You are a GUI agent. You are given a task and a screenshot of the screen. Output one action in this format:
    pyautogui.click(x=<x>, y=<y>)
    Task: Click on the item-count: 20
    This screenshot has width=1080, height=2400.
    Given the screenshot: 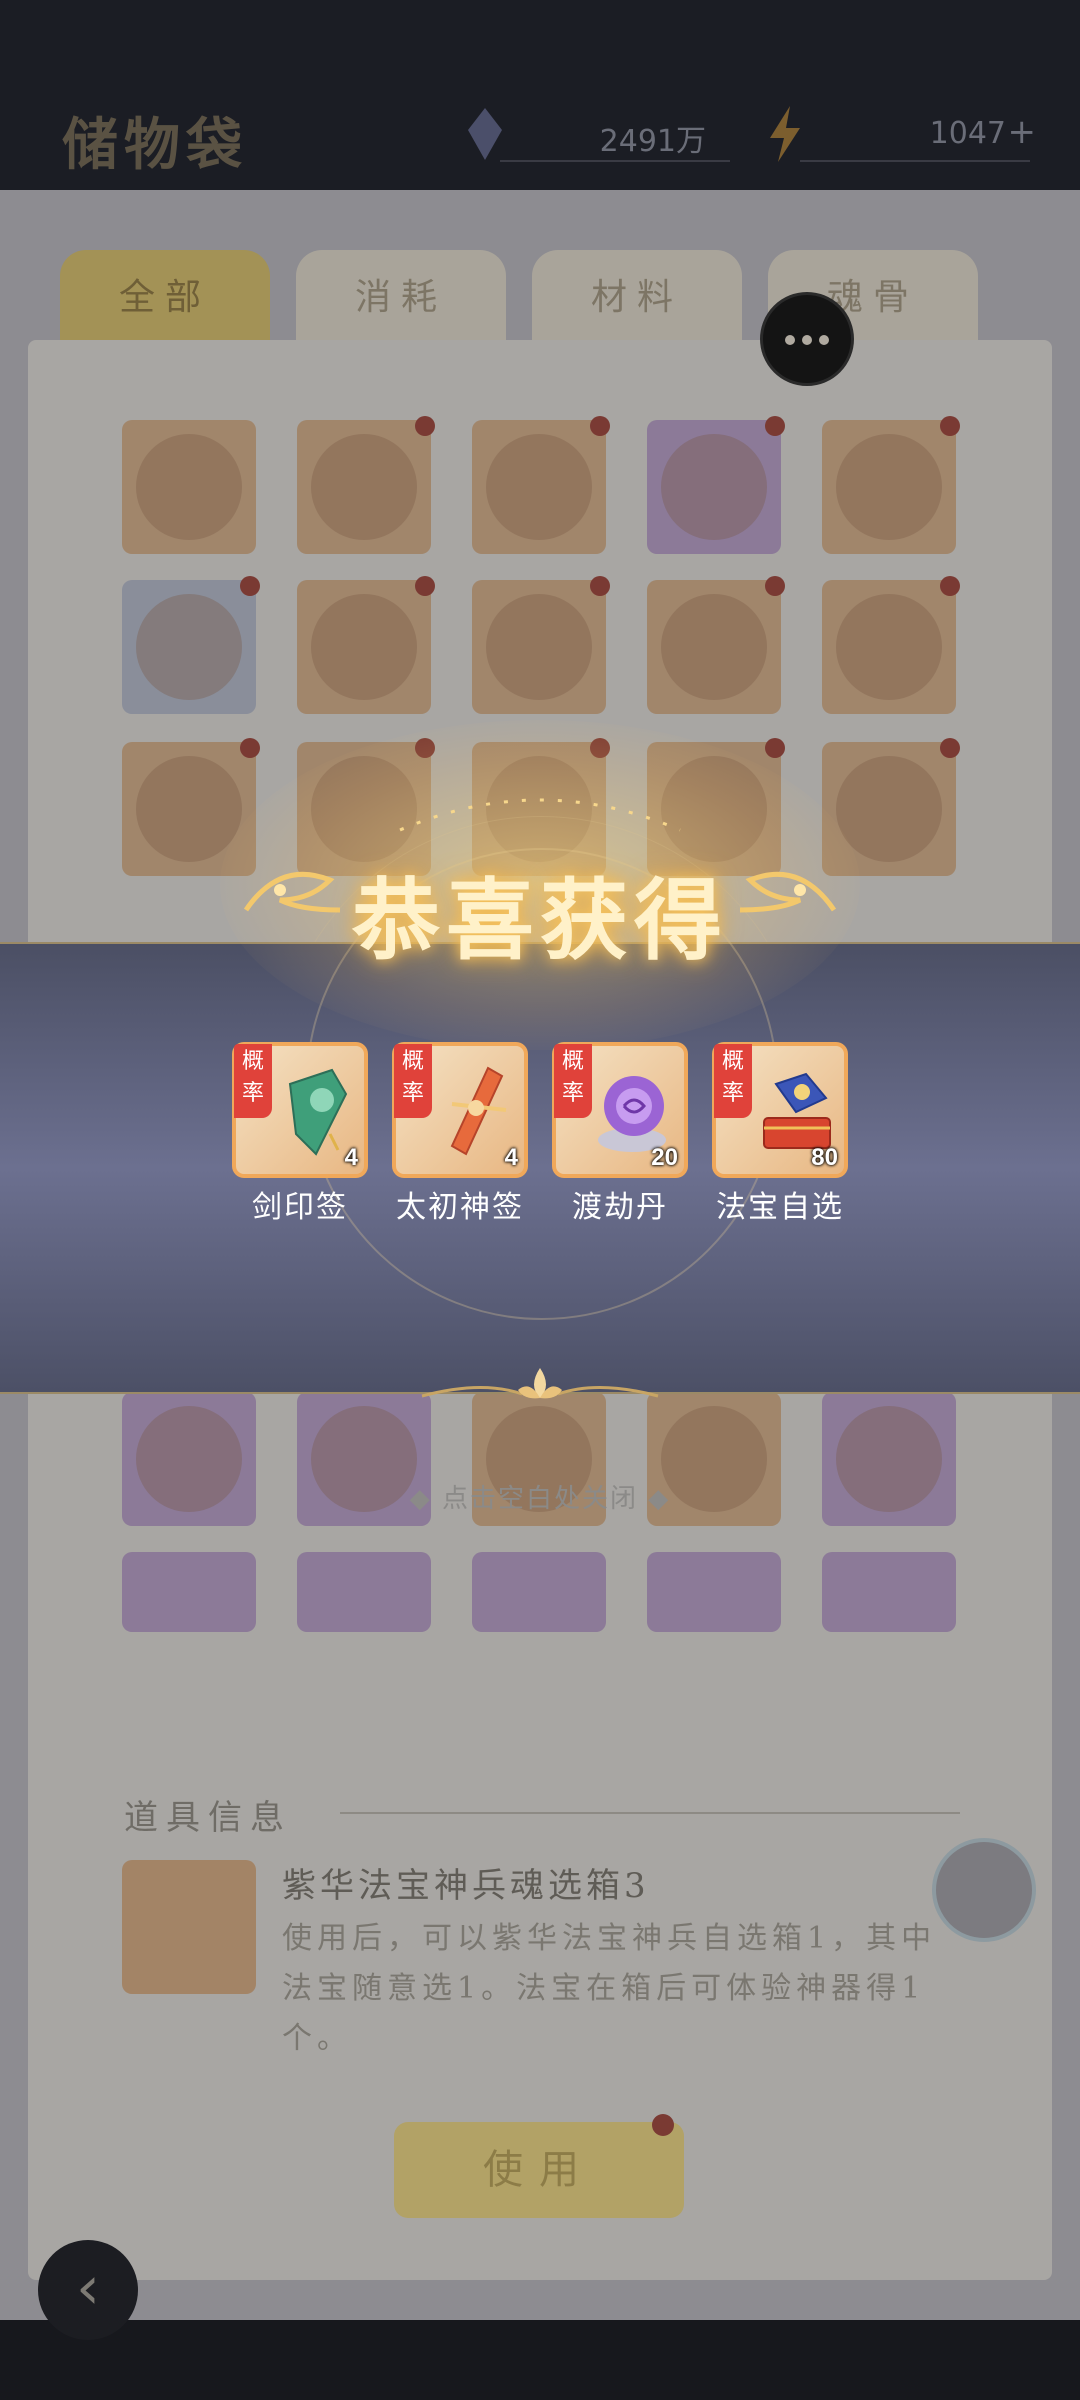 What is the action you would take?
    pyautogui.click(x=664, y=1157)
    